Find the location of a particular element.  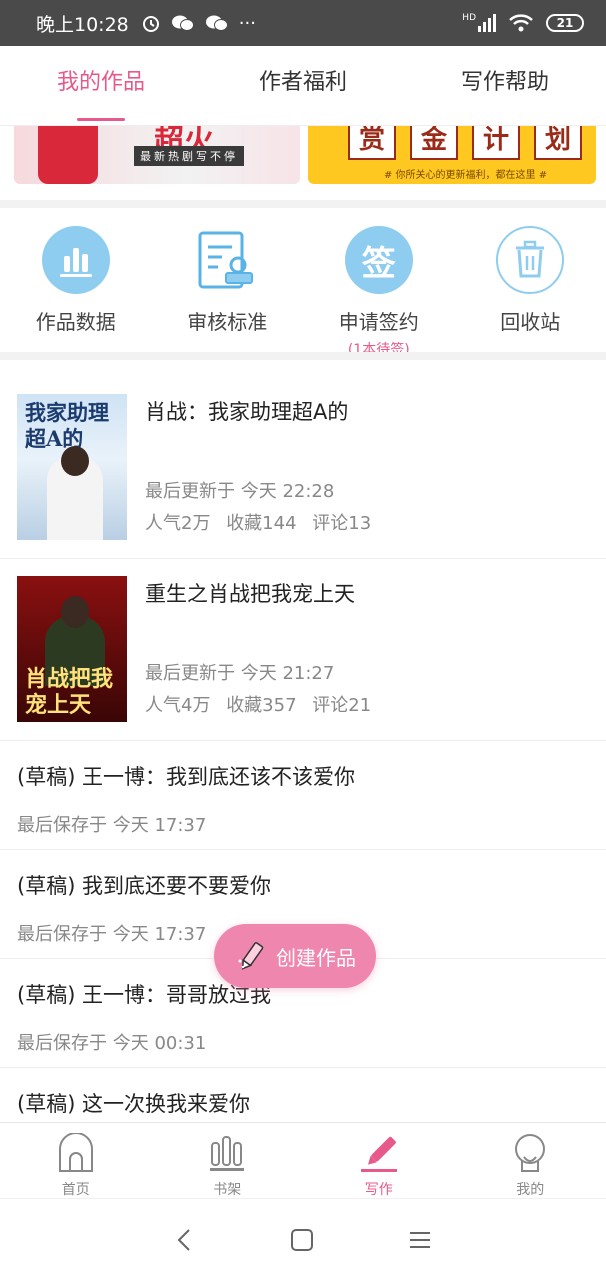

book-title: 肖战：我家助理超A的 is located at coordinates (247, 412).